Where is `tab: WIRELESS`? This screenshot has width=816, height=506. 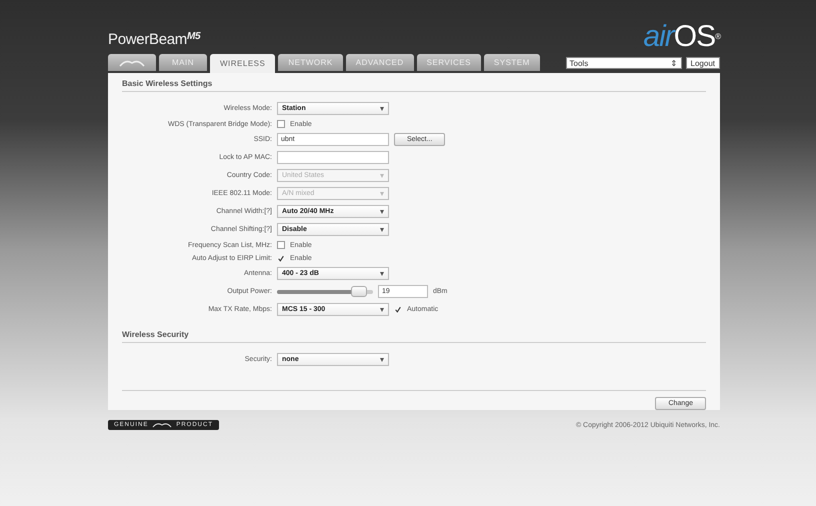 tab: WIRELESS is located at coordinates (243, 63).